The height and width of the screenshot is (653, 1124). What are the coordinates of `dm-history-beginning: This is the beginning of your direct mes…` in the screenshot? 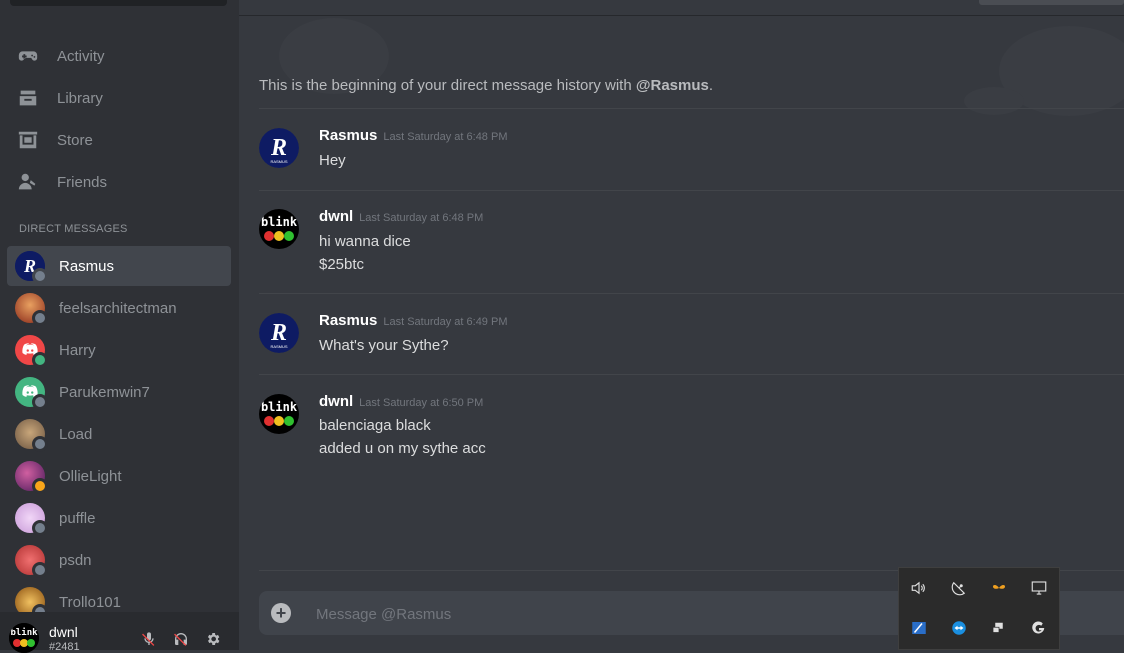 It's located at (486, 85).